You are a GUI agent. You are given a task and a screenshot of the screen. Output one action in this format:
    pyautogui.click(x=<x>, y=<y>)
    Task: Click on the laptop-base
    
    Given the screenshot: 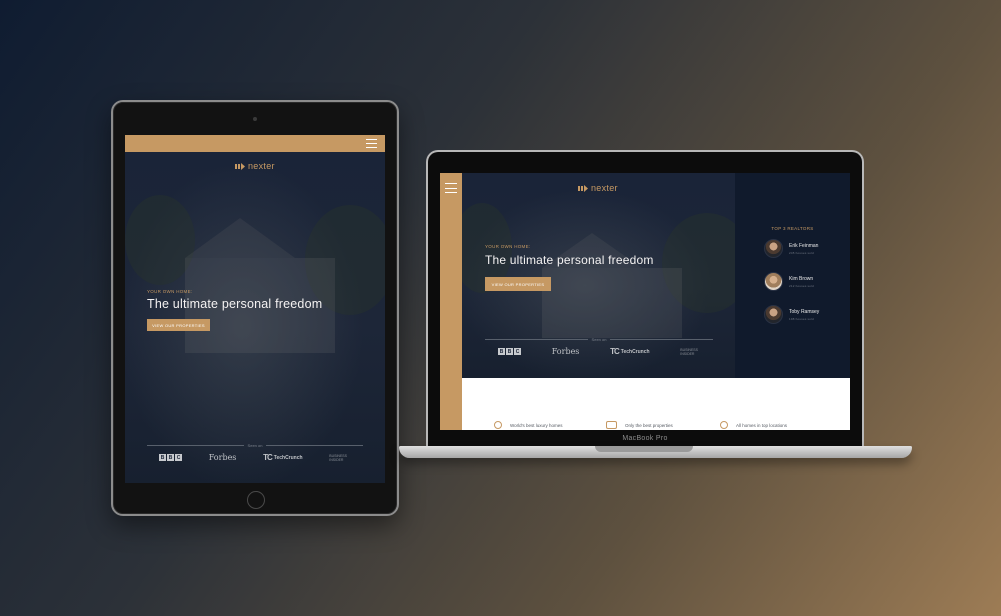 What is the action you would take?
    pyautogui.click(x=655, y=452)
    